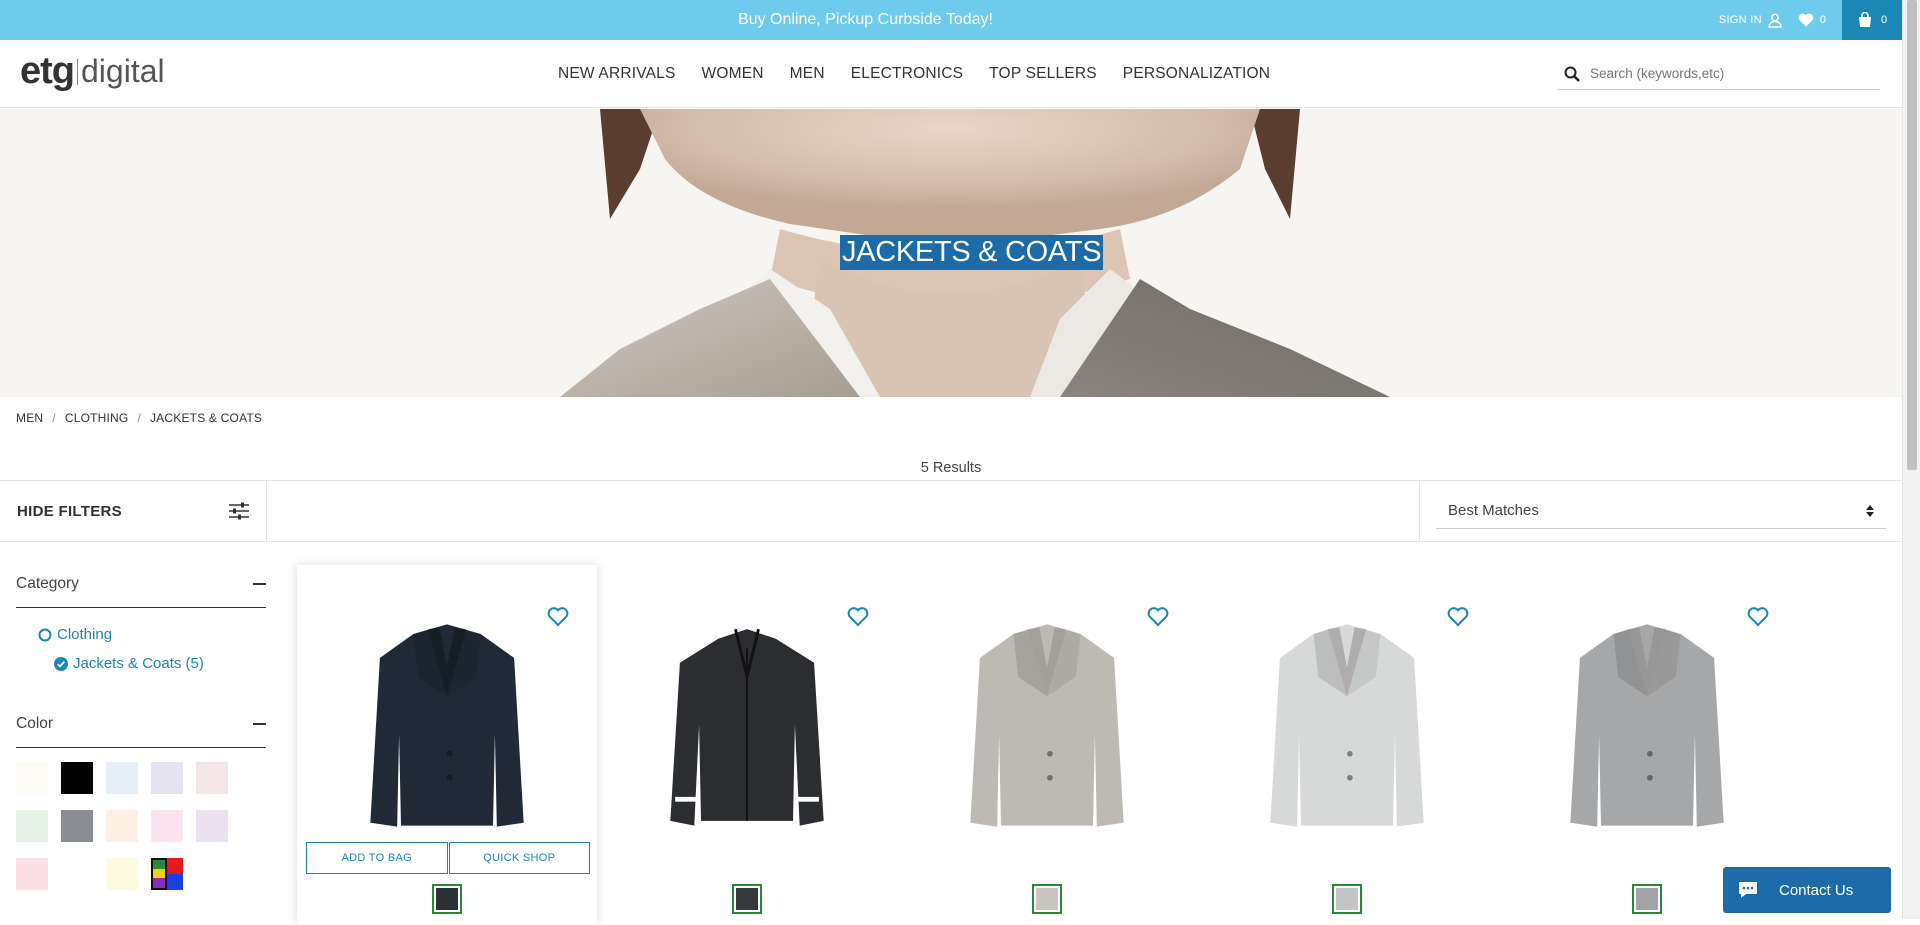 Image resolution: width=1920 pixels, height=925 pixels. What do you see at coordinates (1872, 20) in the screenshot?
I see `shopping-bag-button: 0` at bounding box center [1872, 20].